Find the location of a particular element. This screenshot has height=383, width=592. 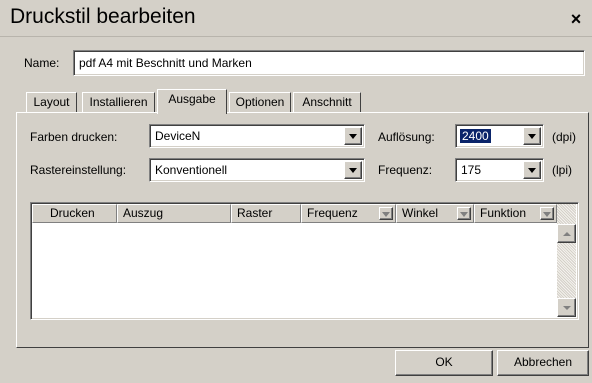

tab-layout-label: Layout is located at coordinates (51, 102).